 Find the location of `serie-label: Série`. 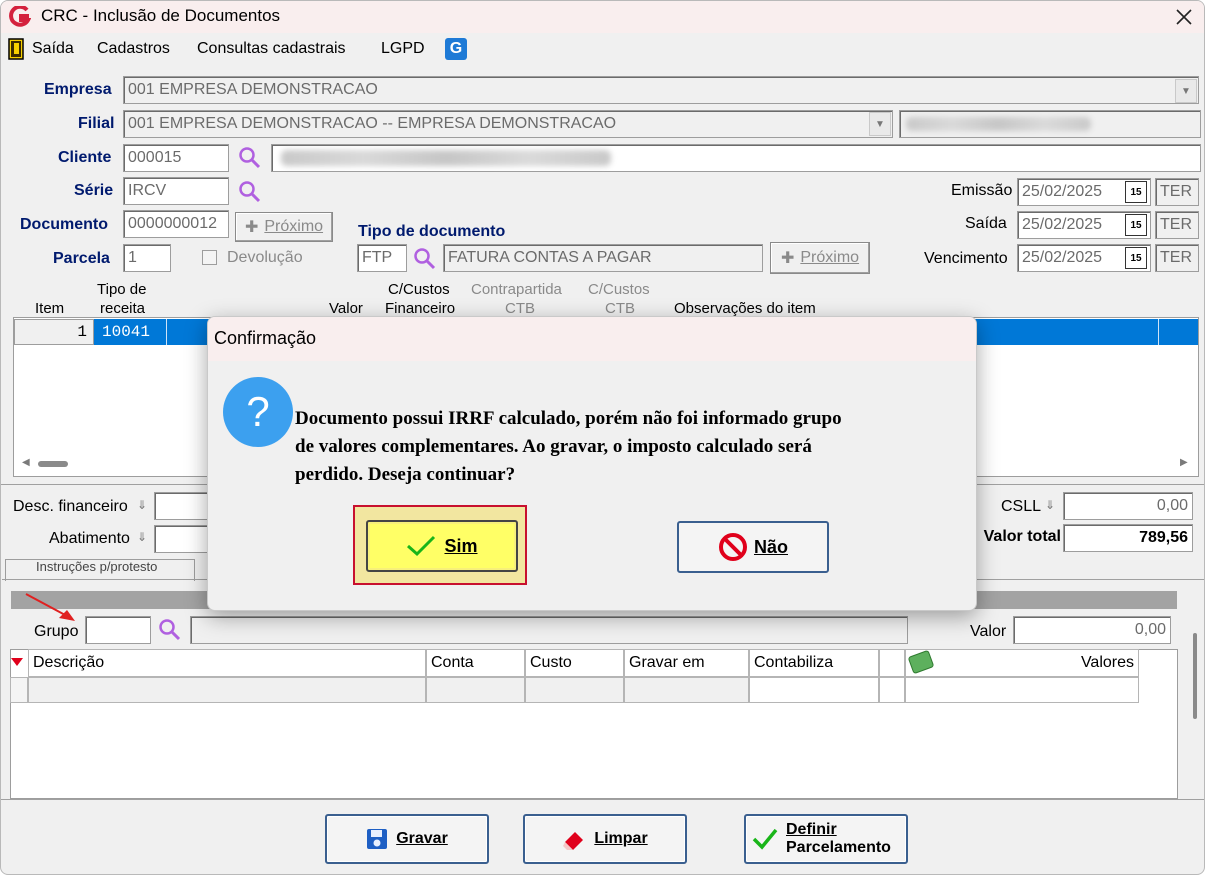

serie-label: Série is located at coordinates (94, 190).